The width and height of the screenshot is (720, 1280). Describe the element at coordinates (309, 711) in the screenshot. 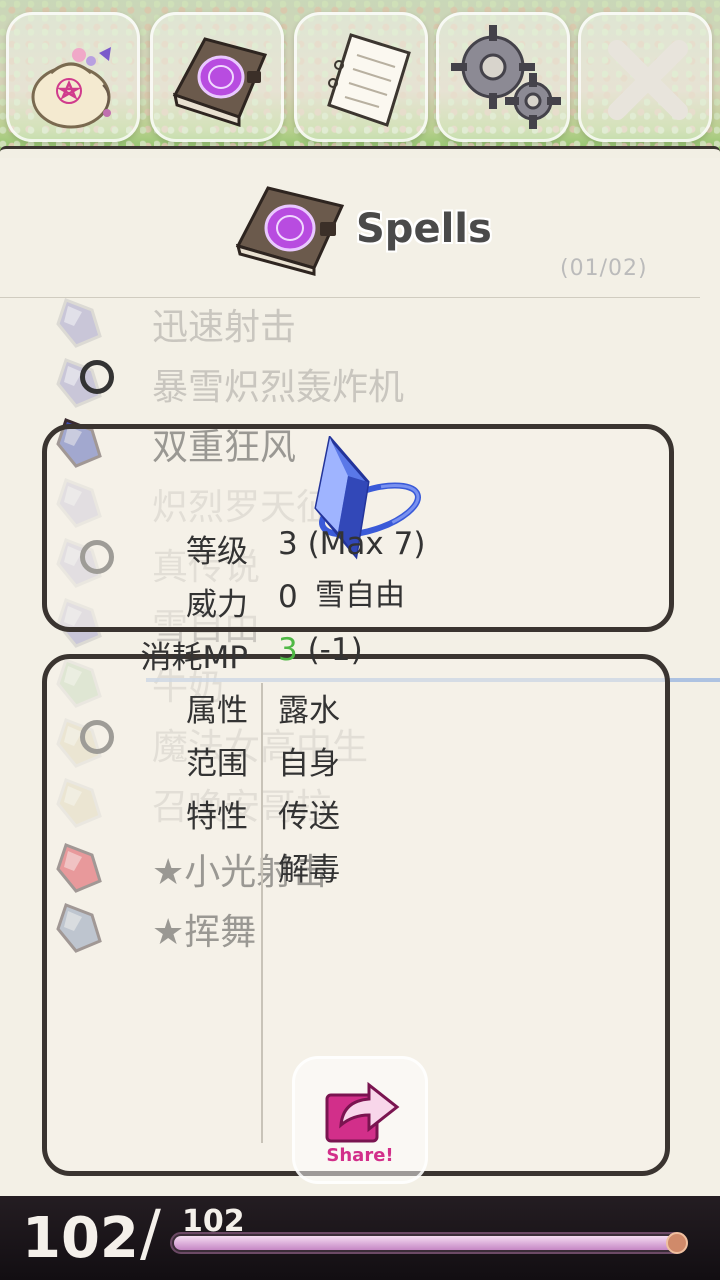

I see `attribute-value: 露水` at that location.